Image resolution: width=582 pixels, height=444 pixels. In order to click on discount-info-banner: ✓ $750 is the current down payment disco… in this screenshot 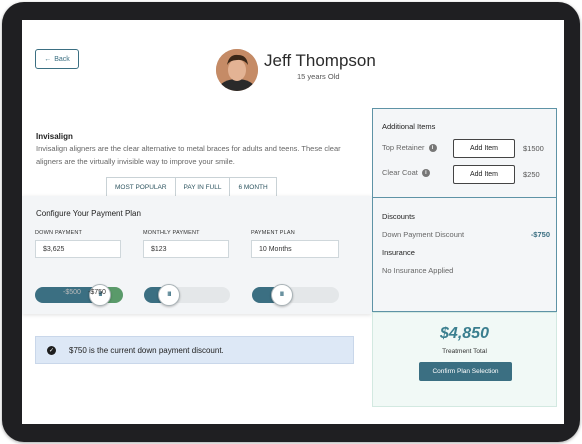, I will do `click(194, 350)`.